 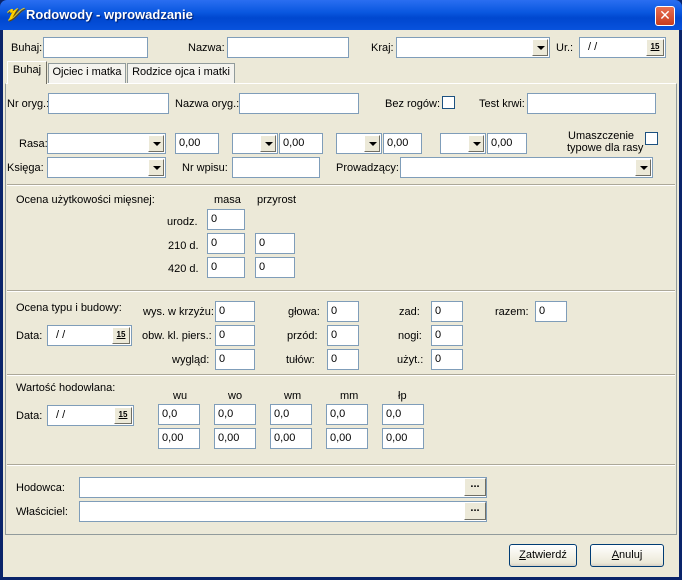 I want to click on wu-accuracy-input: 0,00, so click(x=179, y=438).